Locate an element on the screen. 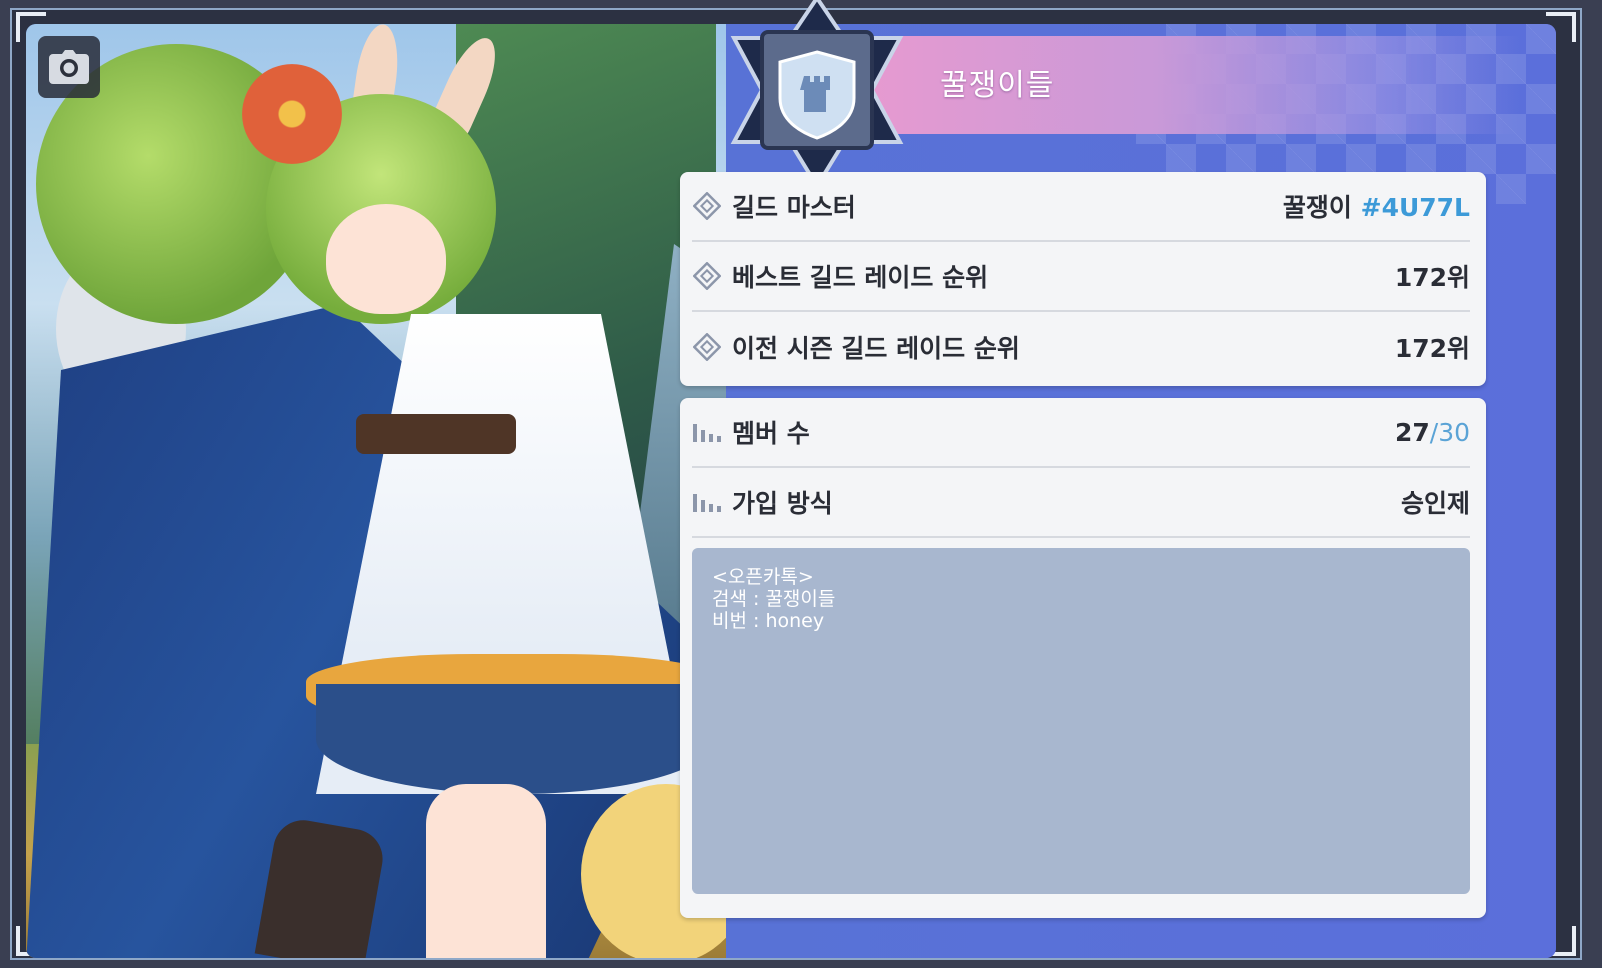 The height and width of the screenshot is (968, 1602). camera-icon is located at coordinates (69, 67).